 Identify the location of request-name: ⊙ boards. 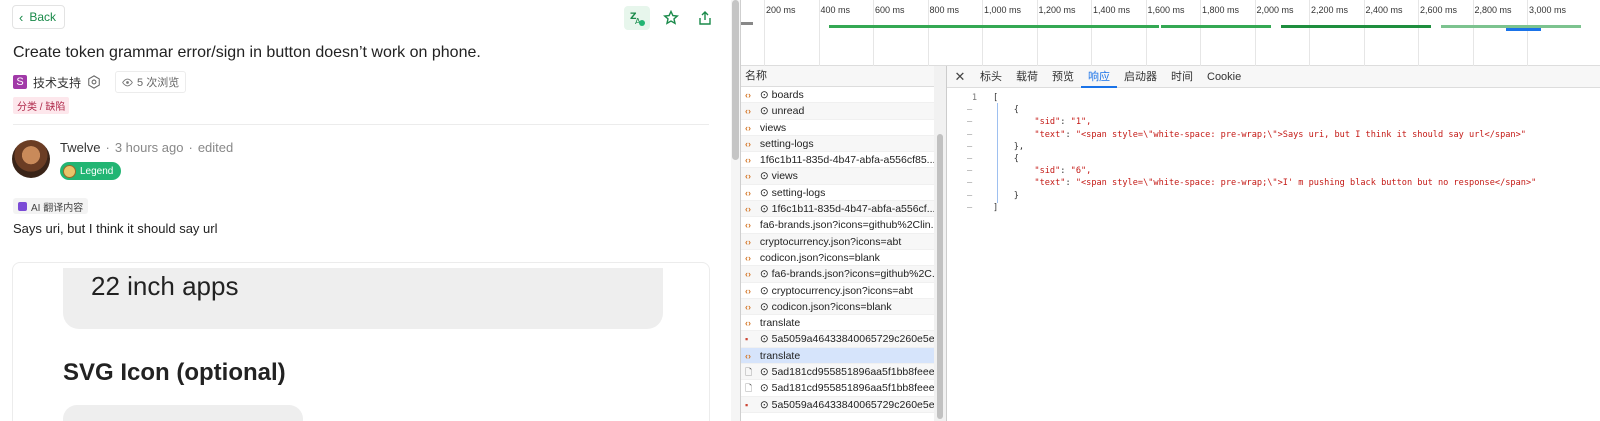
(780, 95).